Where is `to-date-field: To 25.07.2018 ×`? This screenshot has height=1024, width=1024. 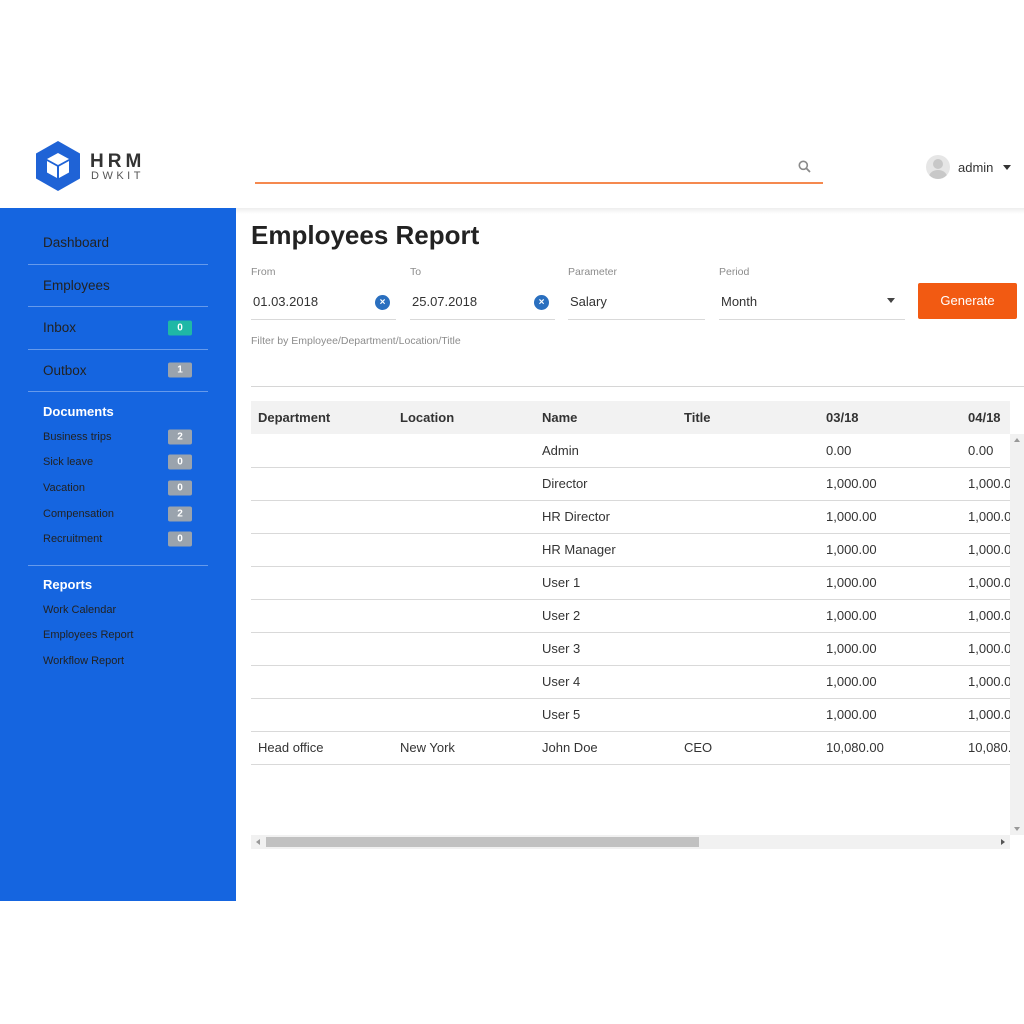
to-date-field: To 25.07.2018 × is located at coordinates (482, 293).